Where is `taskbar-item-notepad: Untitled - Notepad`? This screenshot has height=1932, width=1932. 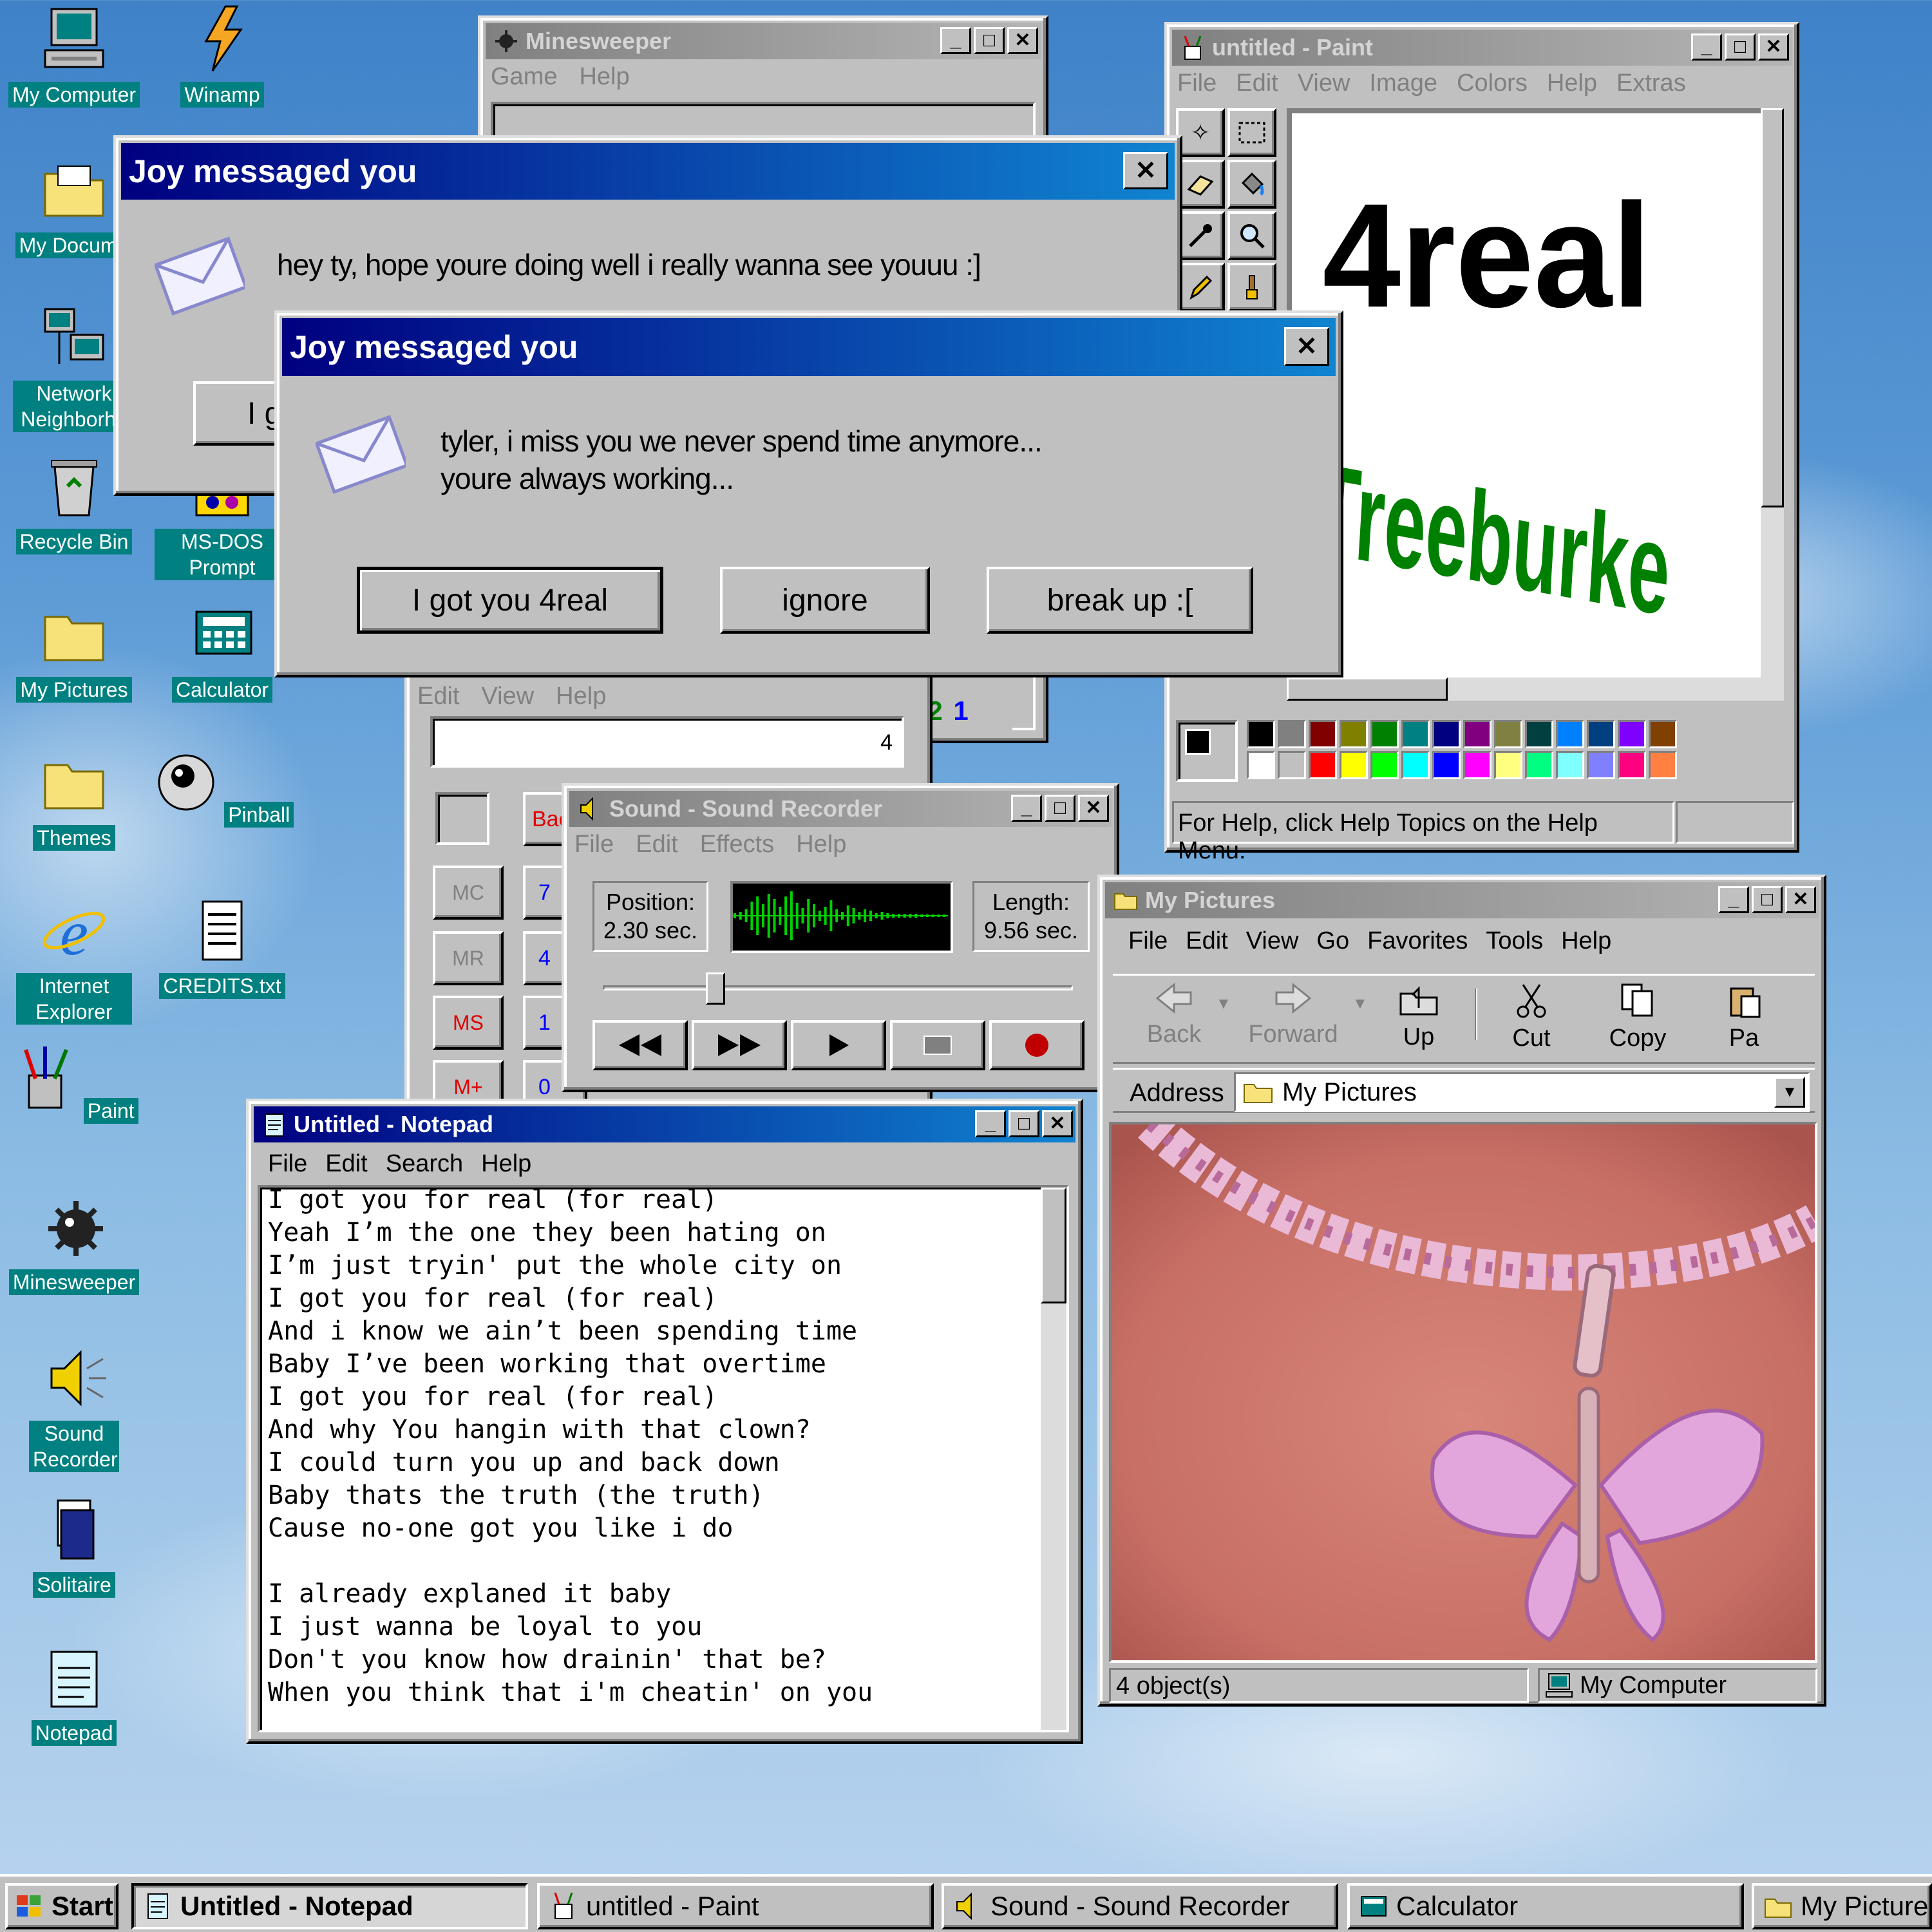 taskbar-item-notepad: Untitled - Notepad is located at coordinates (329, 1906).